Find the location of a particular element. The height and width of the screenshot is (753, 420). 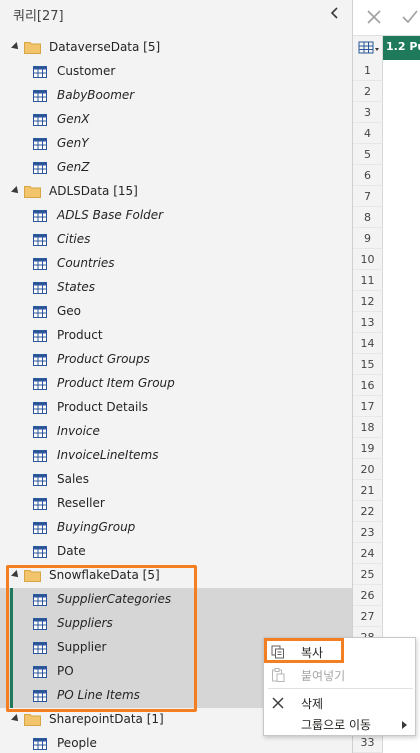

query-item-label: Invoice is located at coordinates (78, 431).